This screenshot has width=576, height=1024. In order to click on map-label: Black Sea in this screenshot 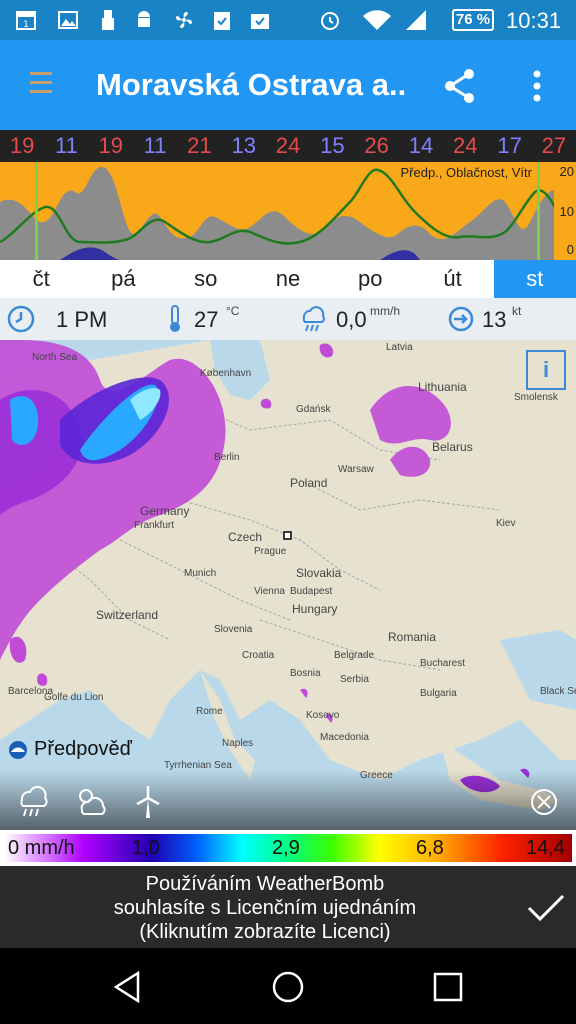, I will do `click(558, 691)`.